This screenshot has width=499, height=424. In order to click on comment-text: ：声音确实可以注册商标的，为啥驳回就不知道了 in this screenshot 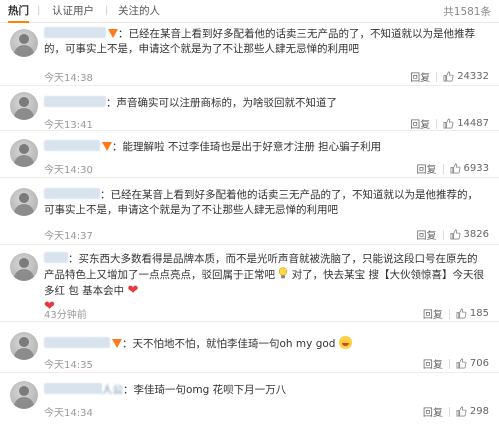, I will do `click(221, 103)`.